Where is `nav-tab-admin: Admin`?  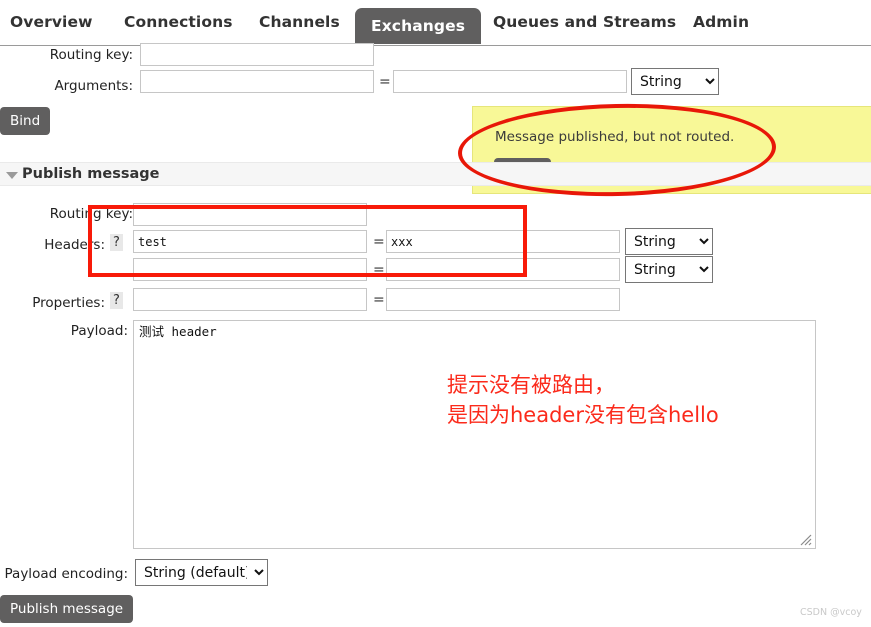
nav-tab-admin: Admin is located at coordinates (721, 22).